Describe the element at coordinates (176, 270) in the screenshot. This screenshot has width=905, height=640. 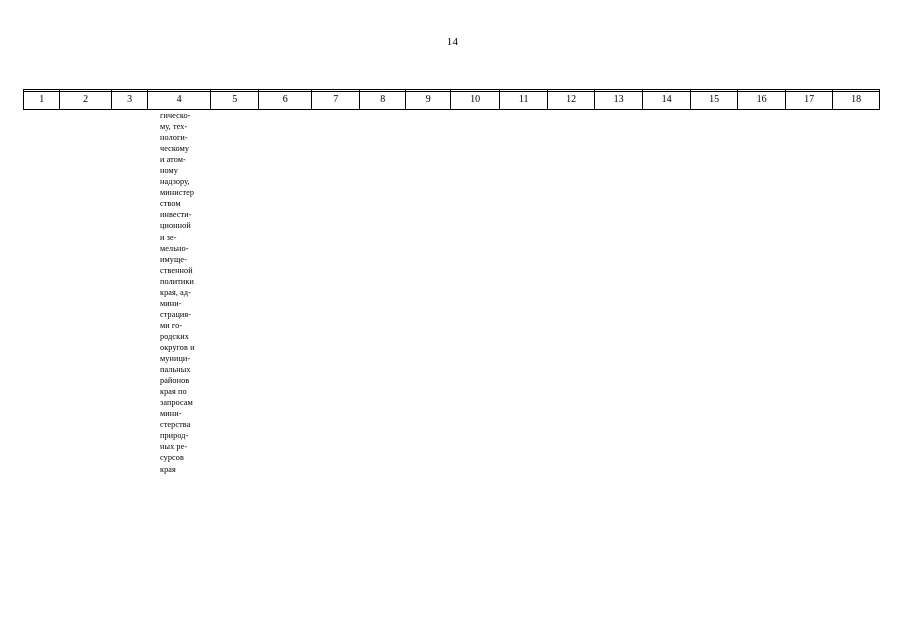
I see `text-line: ственной` at that location.